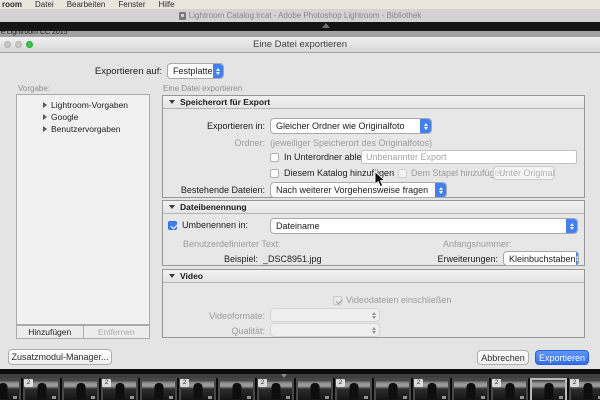 The width and height of the screenshot is (600, 400). I want to click on preset-item-label: Lightroom-Vorgaben, so click(90, 105).